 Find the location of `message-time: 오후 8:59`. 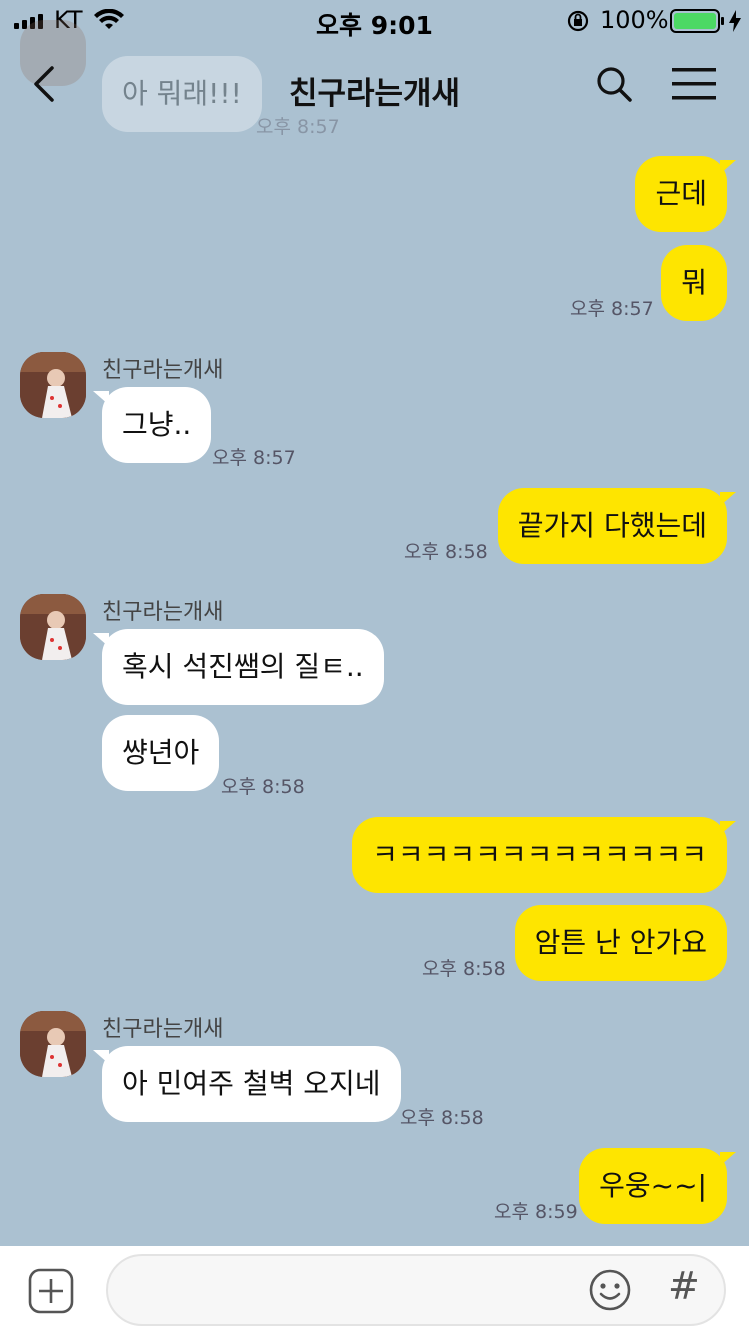

message-time: 오후 8:59 is located at coordinates (536, 1212).